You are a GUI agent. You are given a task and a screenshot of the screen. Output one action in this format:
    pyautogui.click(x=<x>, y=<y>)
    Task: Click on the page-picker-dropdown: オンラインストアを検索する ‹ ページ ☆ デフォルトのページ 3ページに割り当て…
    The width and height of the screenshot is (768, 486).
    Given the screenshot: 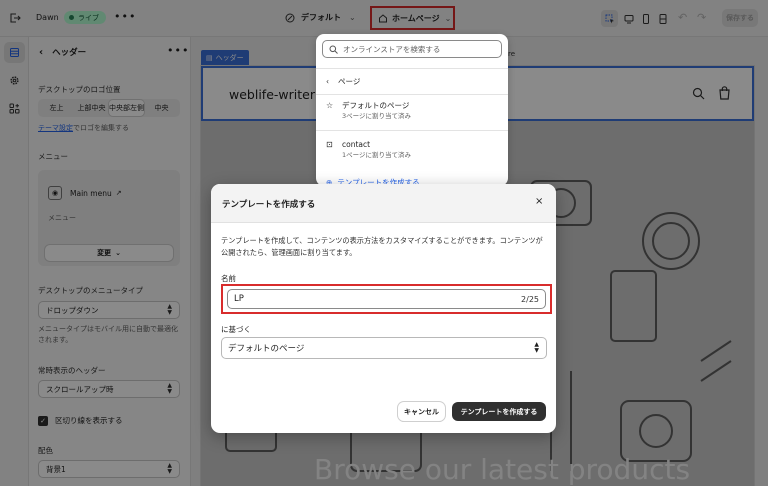 What is the action you would take?
    pyautogui.click(x=412, y=110)
    